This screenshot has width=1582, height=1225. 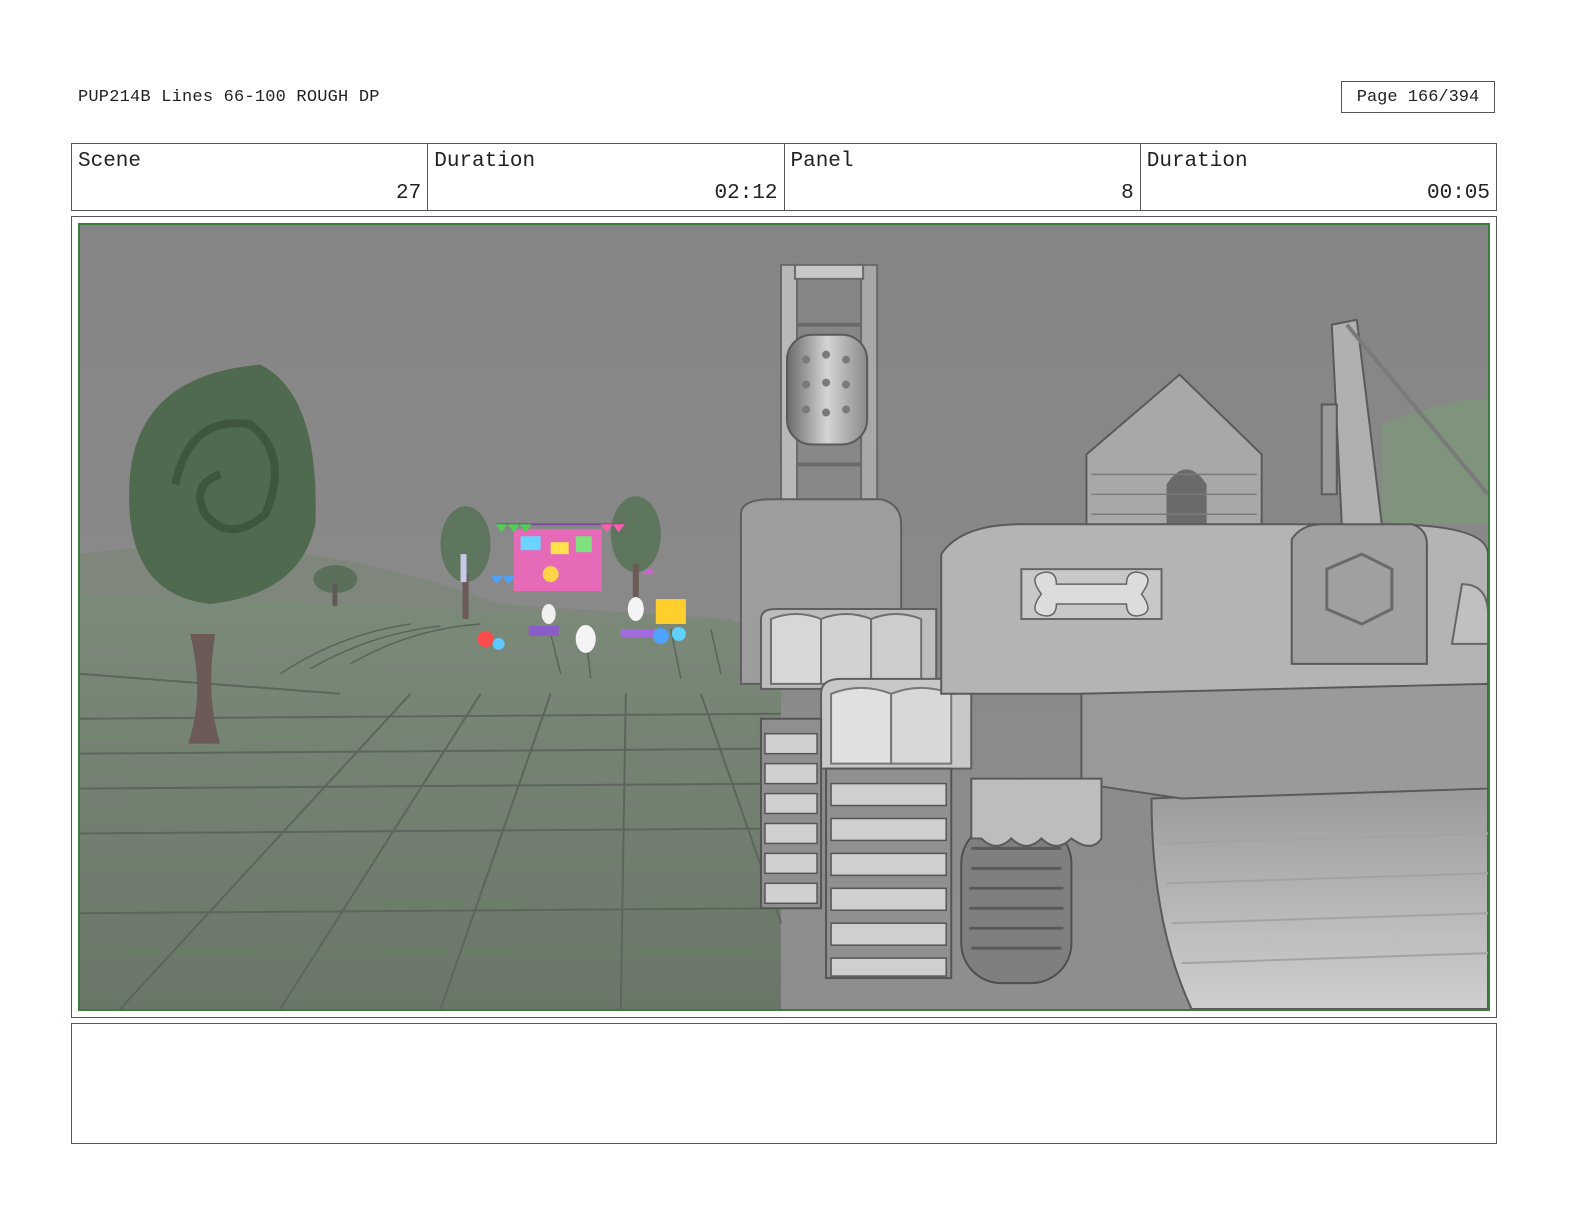 I want to click on scene-value: 27, so click(x=409, y=193).